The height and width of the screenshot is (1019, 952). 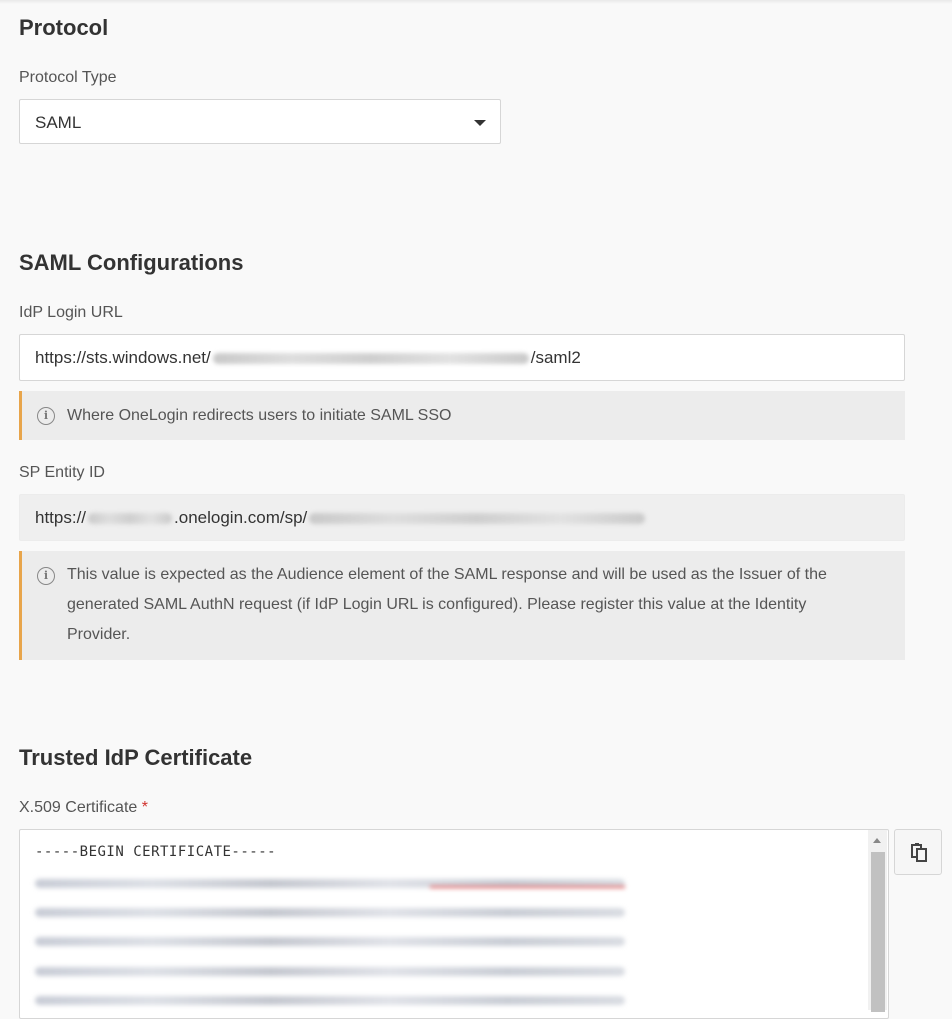 What do you see at coordinates (58, 122) in the screenshot?
I see `protocol-type-value: SAML` at bounding box center [58, 122].